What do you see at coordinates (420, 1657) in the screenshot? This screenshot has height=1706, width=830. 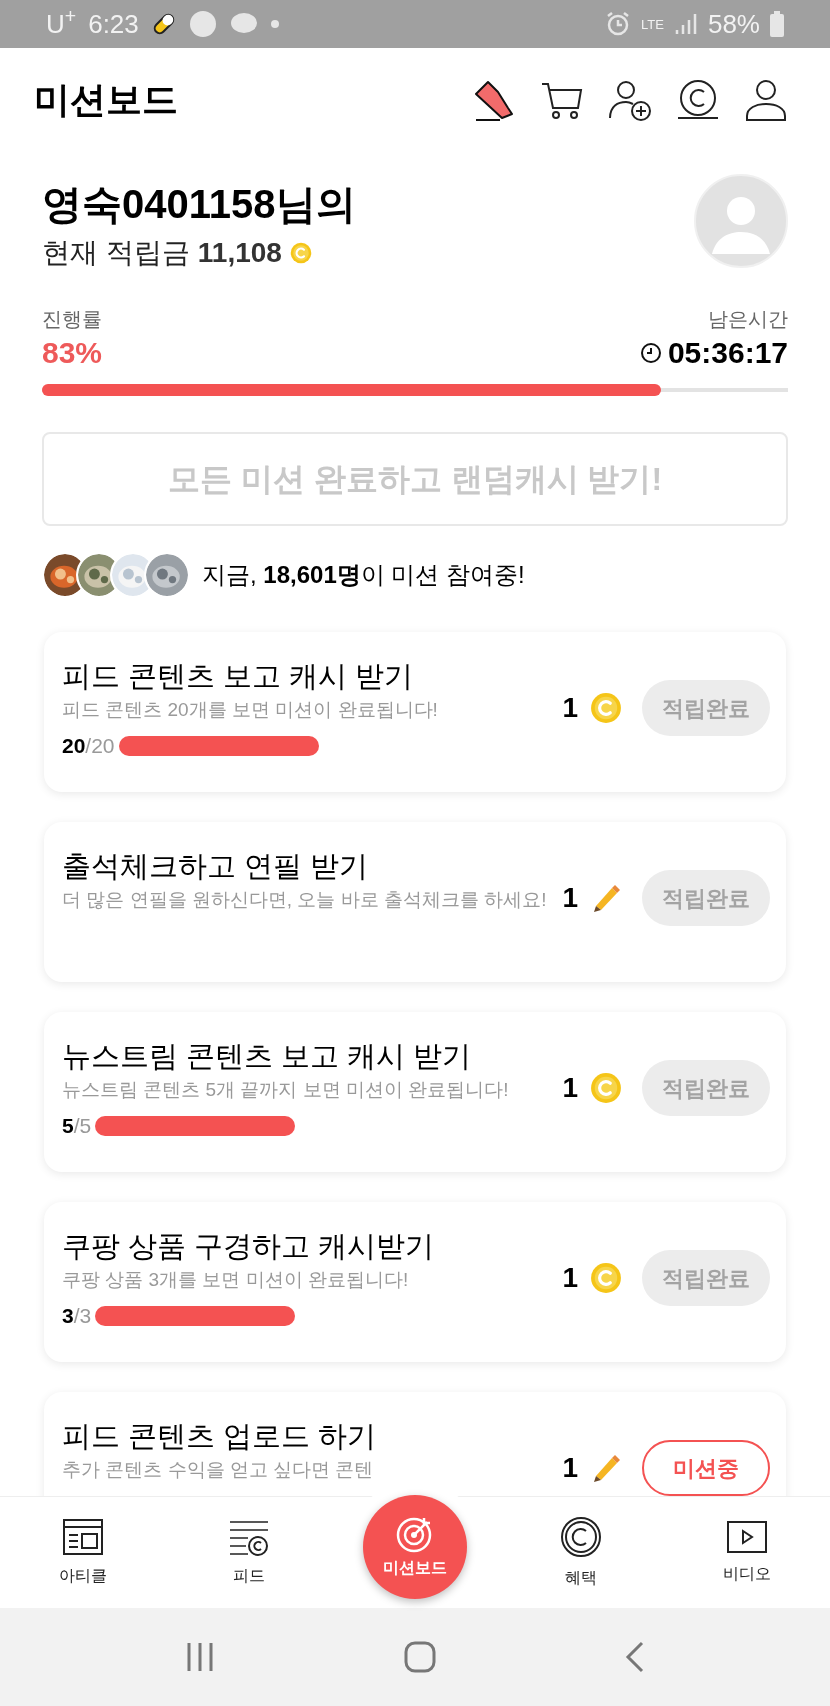 I see `home-icon` at bounding box center [420, 1657].